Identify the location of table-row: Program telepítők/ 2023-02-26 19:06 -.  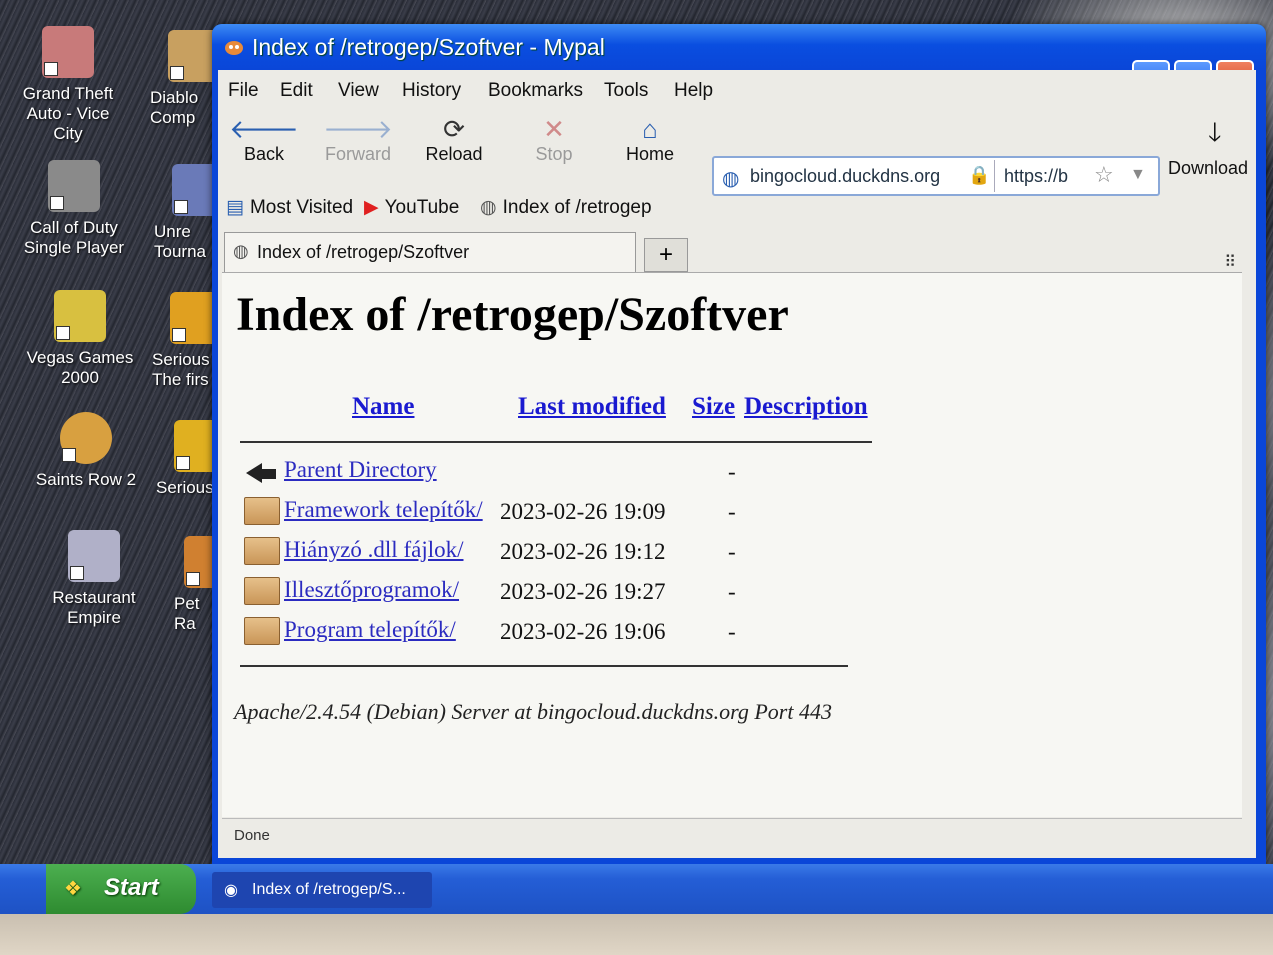
(594, 633).